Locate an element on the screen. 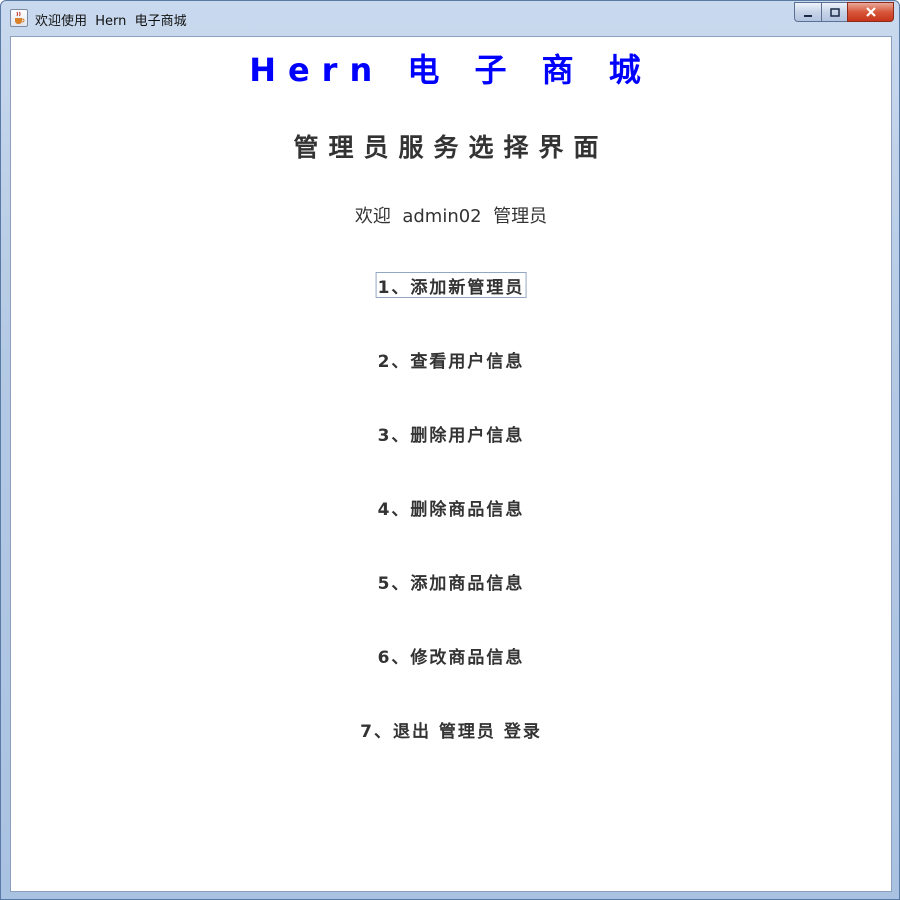 This screenshot has width=900, height=900. minimize-icon is located at coordinates (808, 12).